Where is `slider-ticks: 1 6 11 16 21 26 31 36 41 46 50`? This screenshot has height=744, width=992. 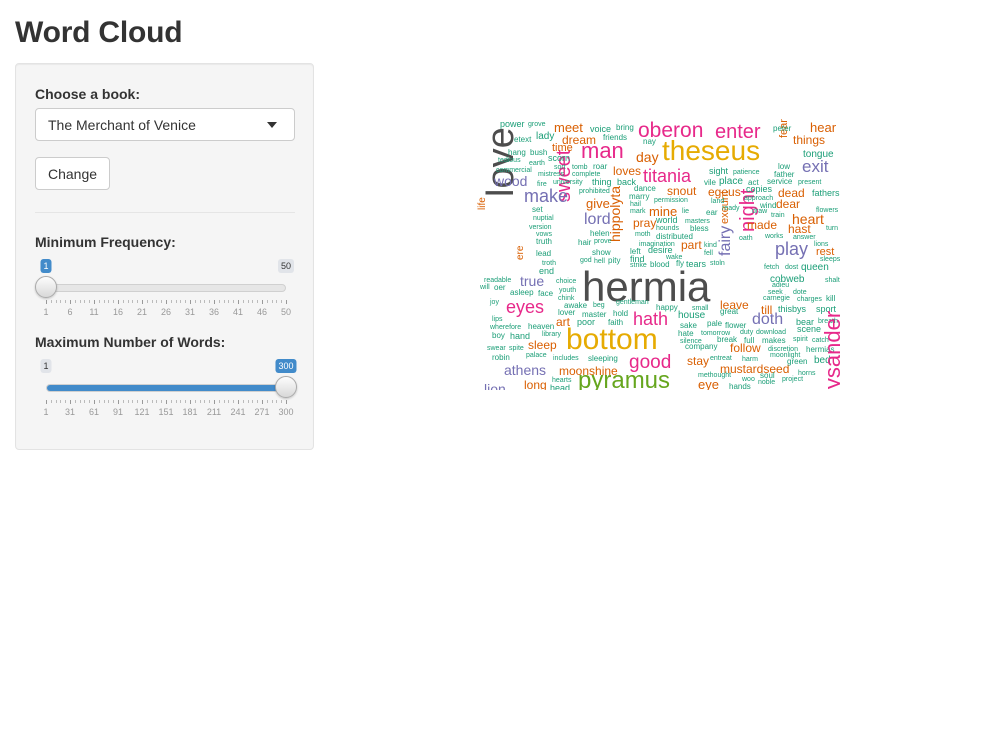 slider-ticks: 1 6 11 16 21 26 31 36 41 46 50 is located at coordinates (167, 310).